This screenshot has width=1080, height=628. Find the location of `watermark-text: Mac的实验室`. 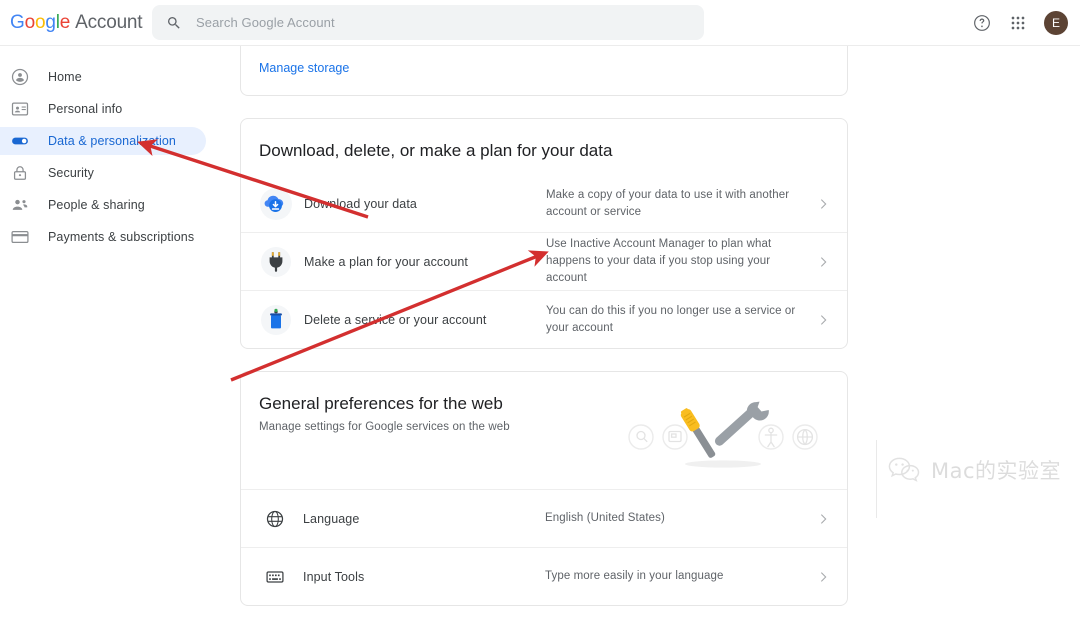

watermark-text: Mac的实验室 is located at coordinates (996, 471).